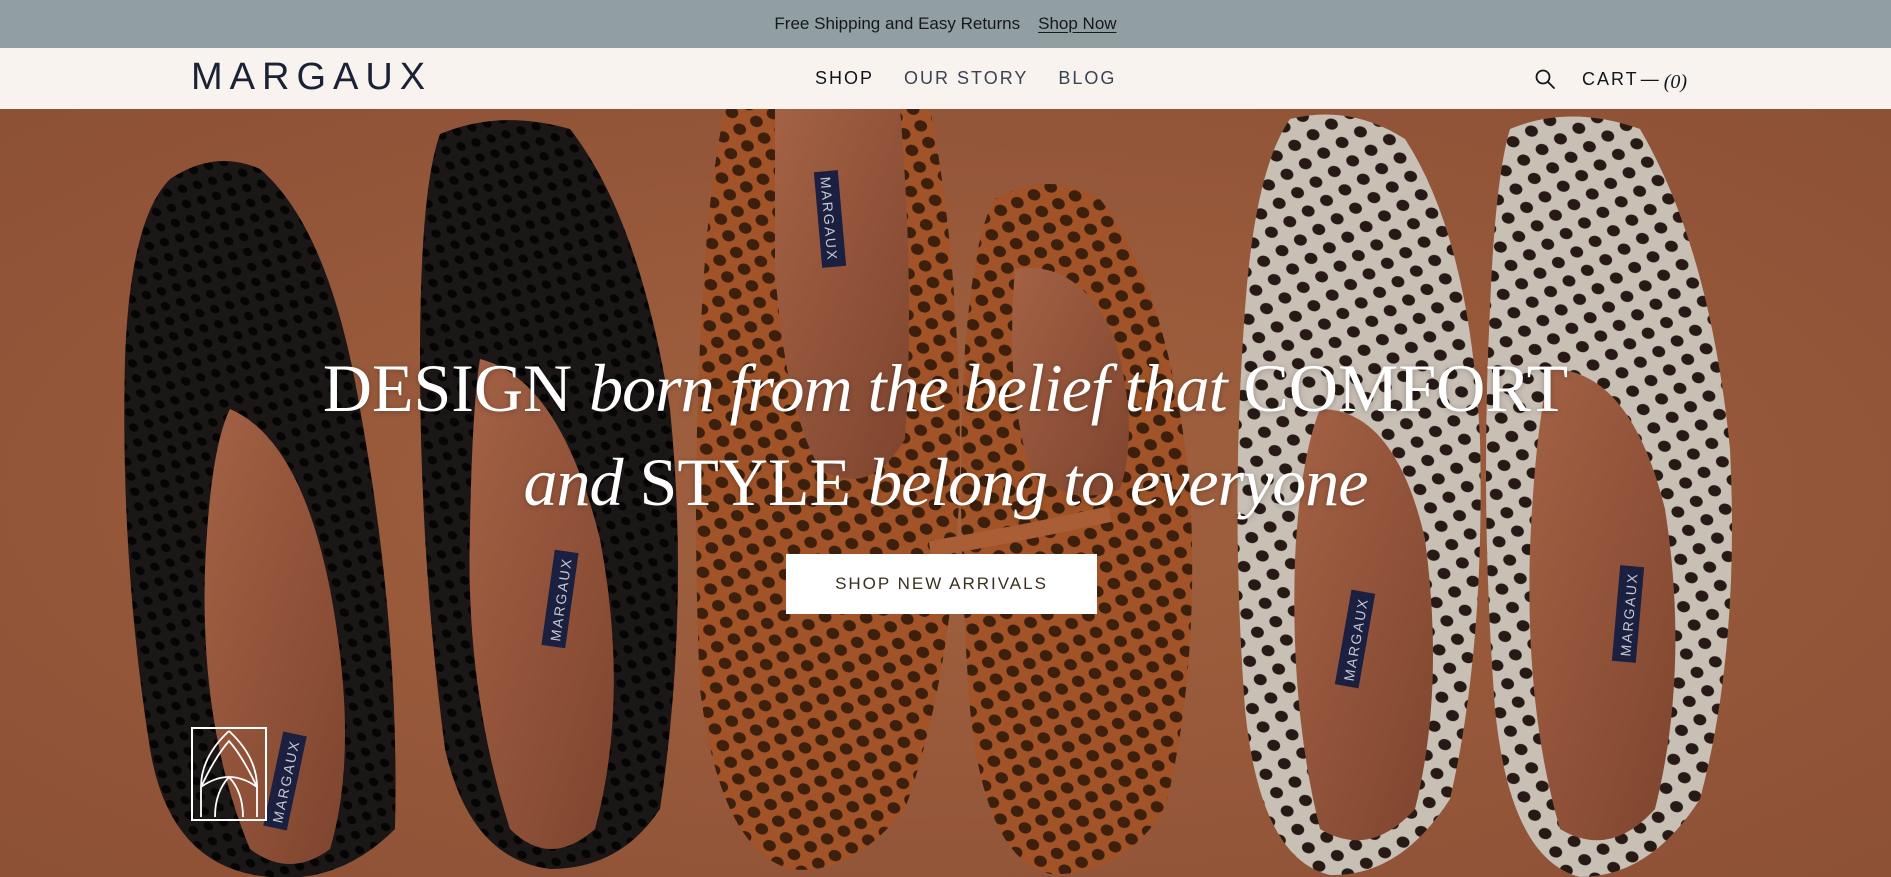 The width and height of the screenshot is (1891, 877). What do you see at coordinates (573, 482) in the screenshot?
I see `headline-italic: and` at bounding box center [573, 482].